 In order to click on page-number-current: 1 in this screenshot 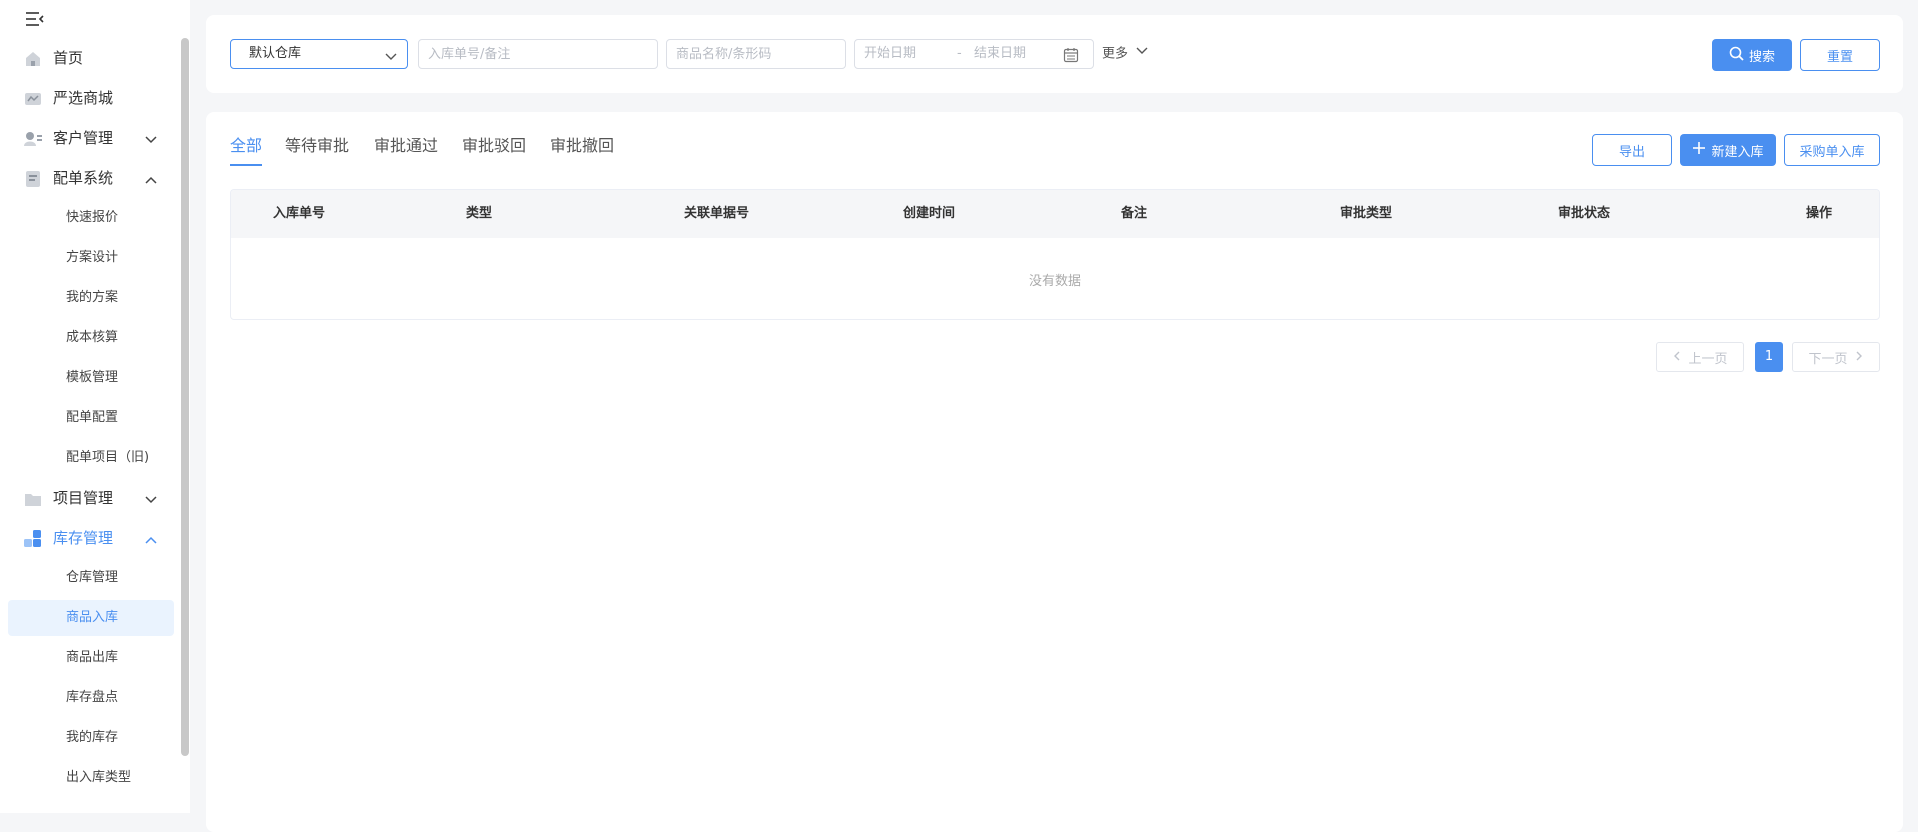, I will do `click(1769, 357)`.